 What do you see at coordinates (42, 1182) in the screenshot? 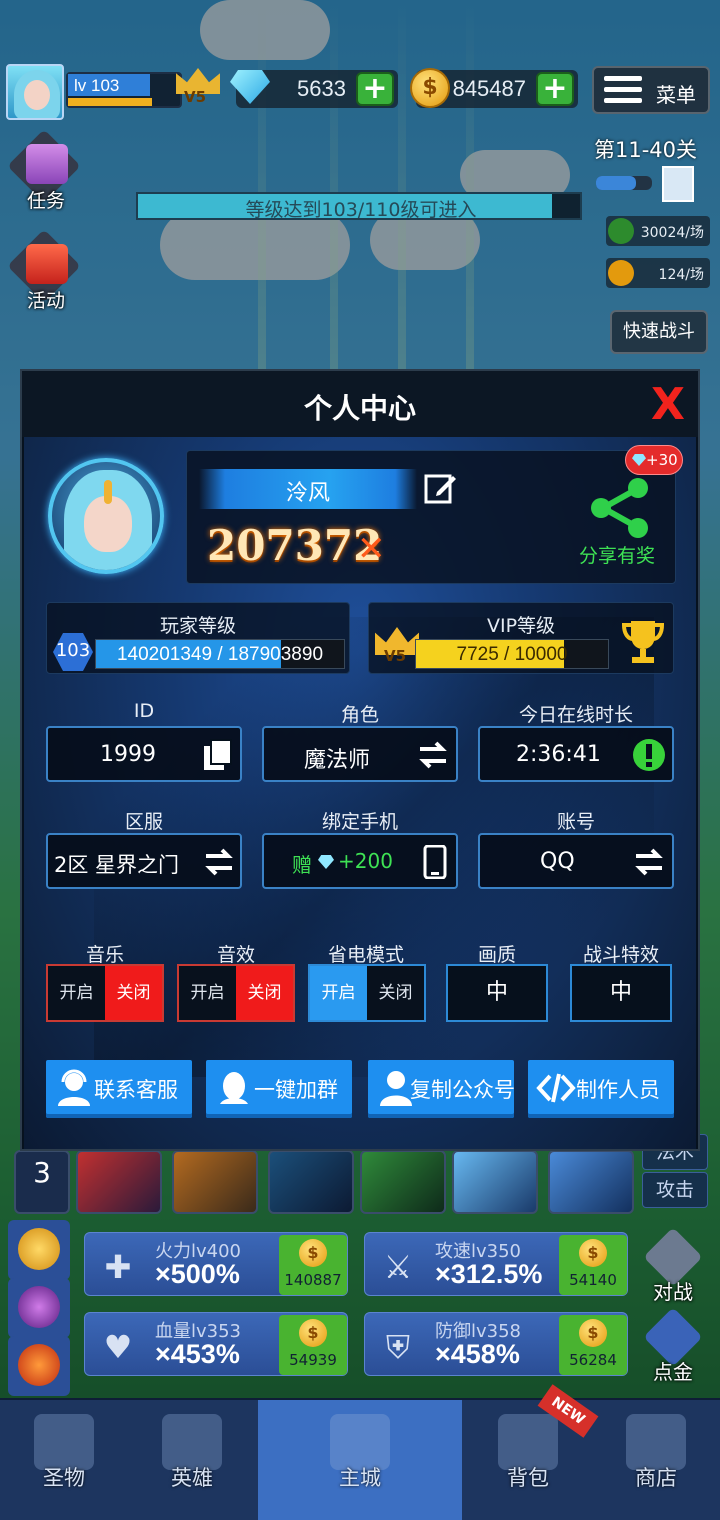
I see `skill-count-badge: 3` at bounding box center [42, 1182].